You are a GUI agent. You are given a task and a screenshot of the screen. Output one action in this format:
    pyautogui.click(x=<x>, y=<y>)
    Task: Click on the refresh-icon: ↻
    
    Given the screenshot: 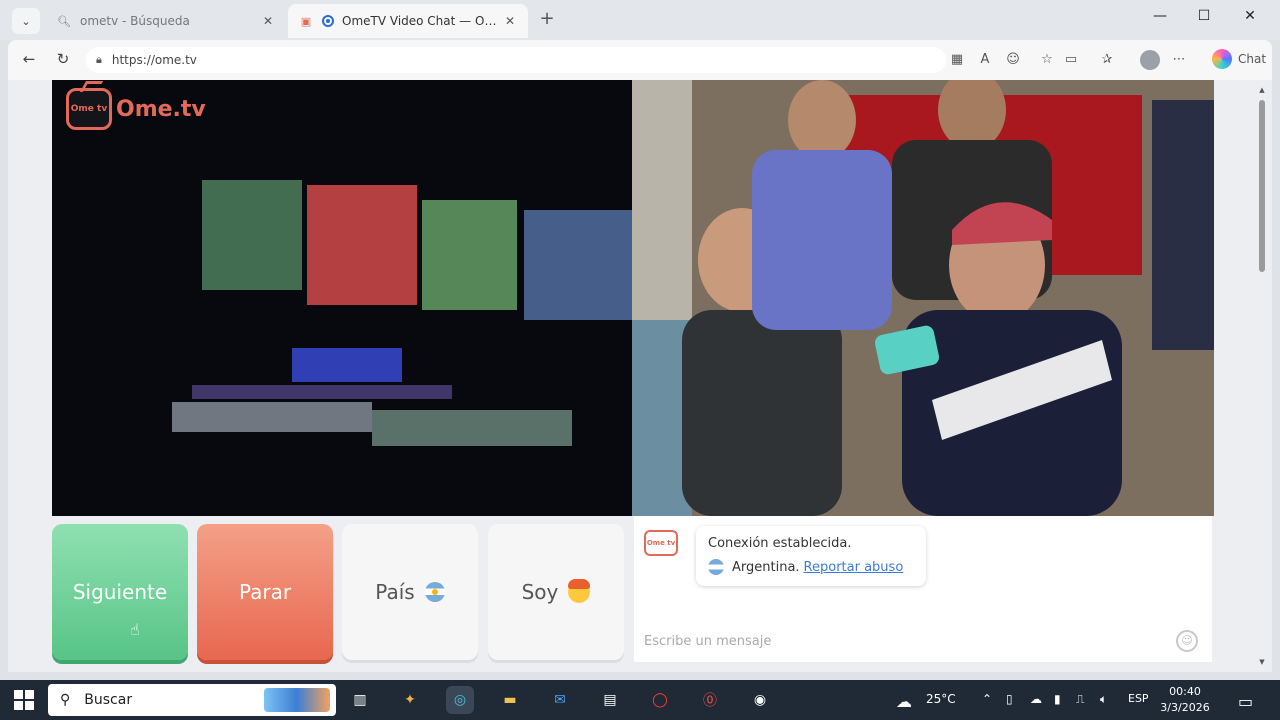 What is the action you would take?
    pyautogui.click(x=63, y=61)
    